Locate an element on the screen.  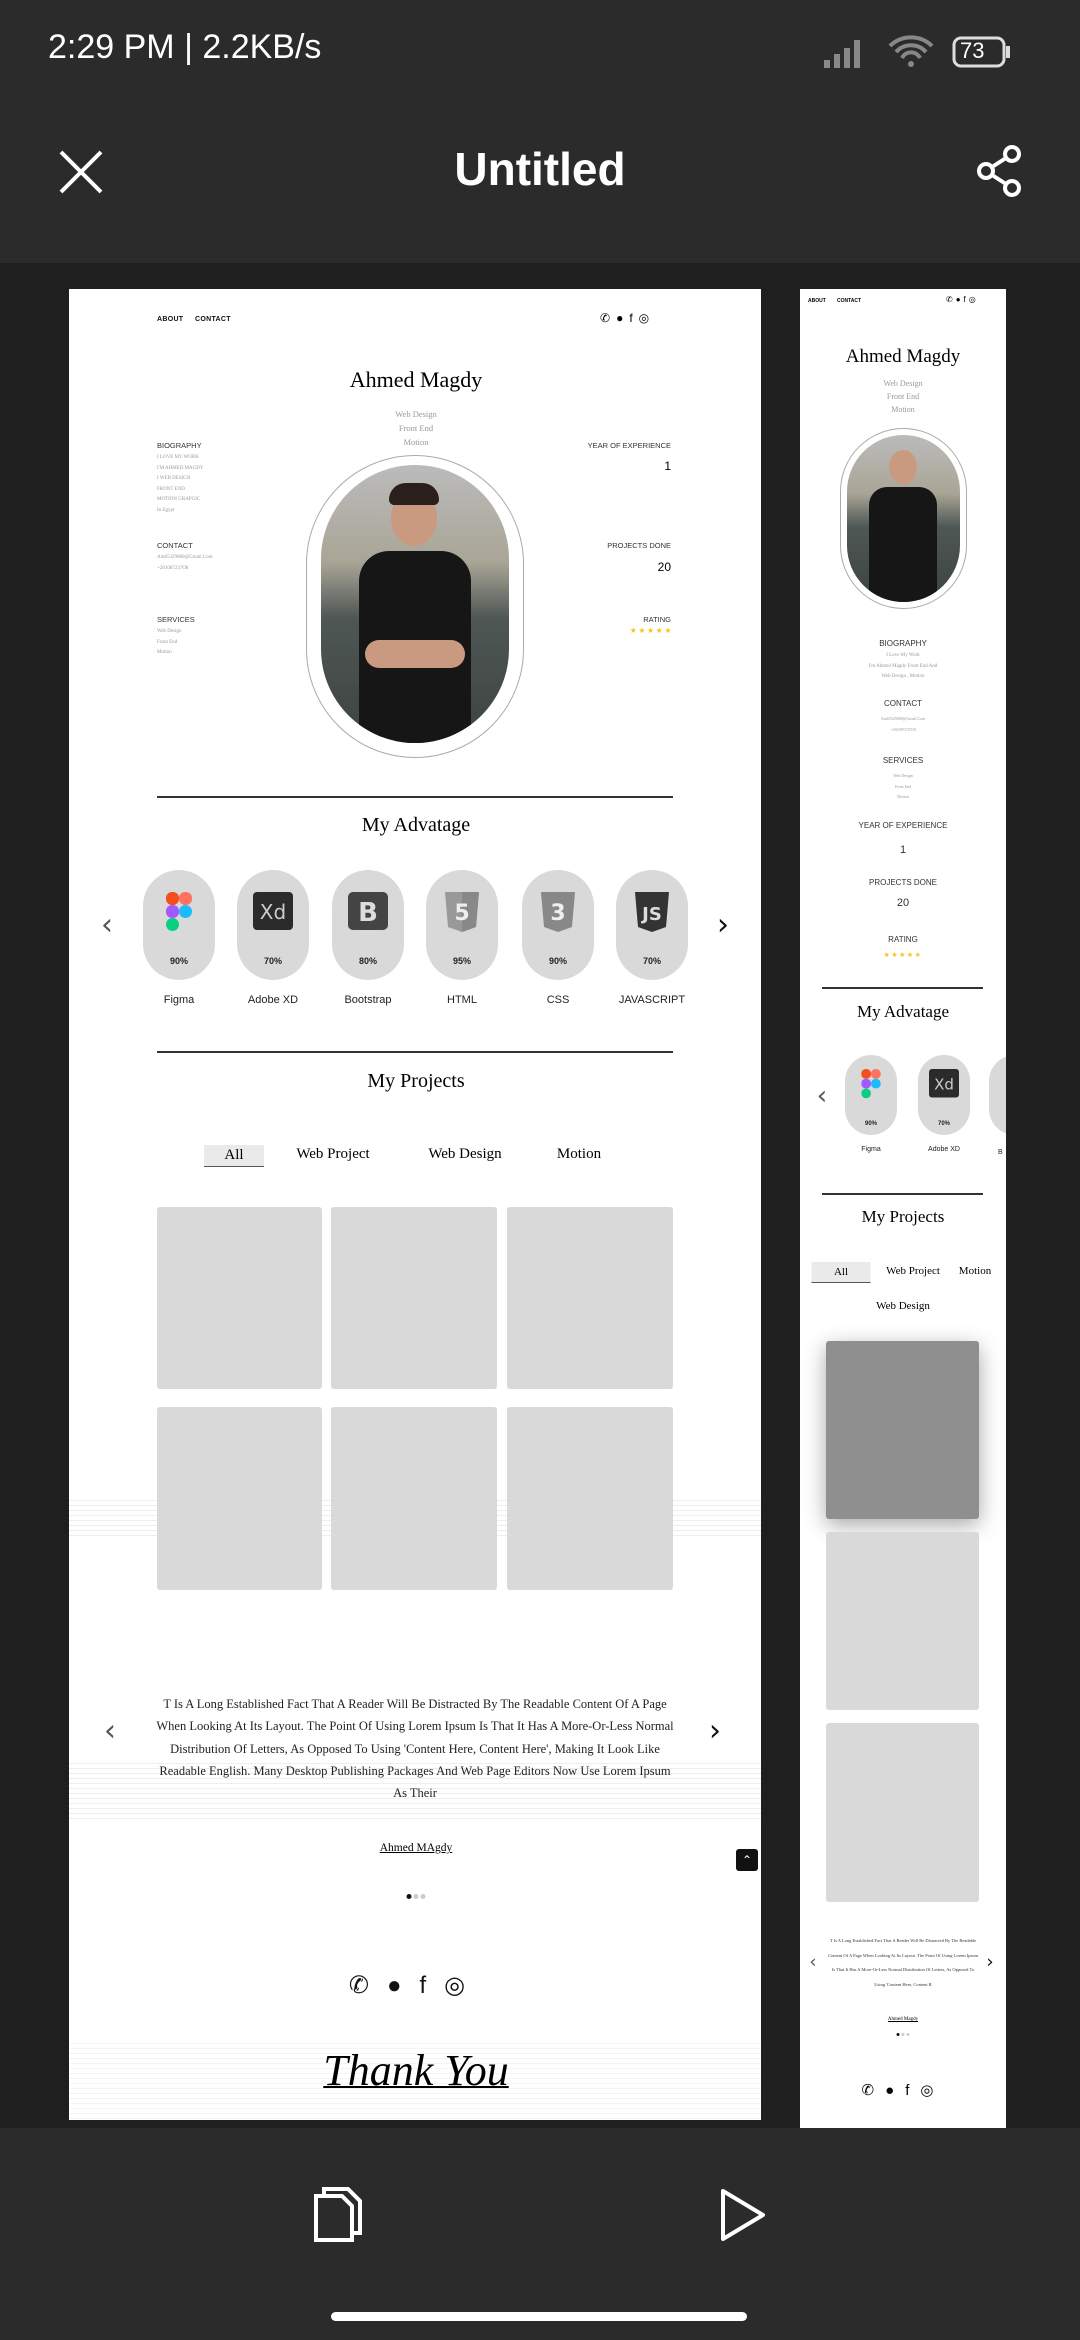
home-indicator is located at coordinates (539, 2316).